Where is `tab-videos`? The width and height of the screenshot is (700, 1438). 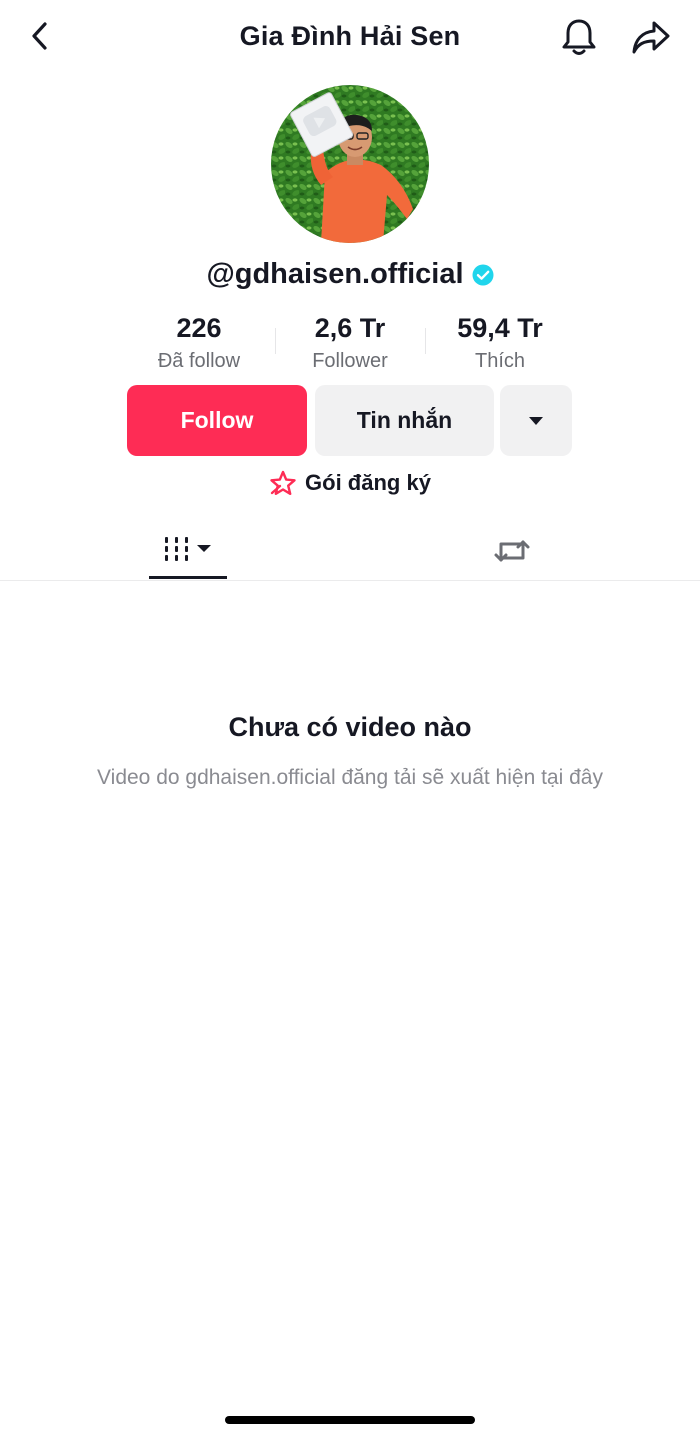
tab-videos is located at coordinates (188, 551).